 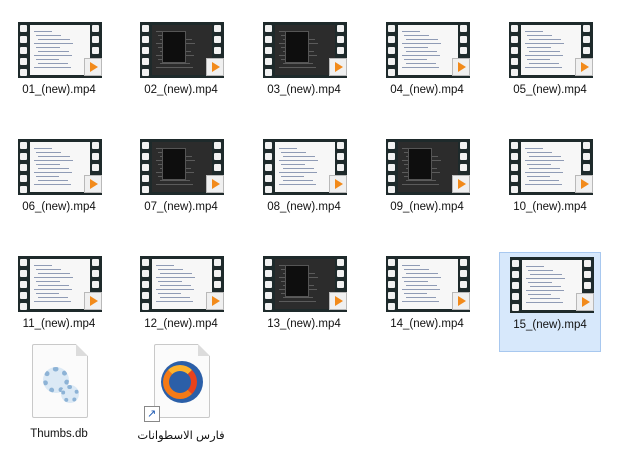 I want to click on file-item: 05_(new).mp4, so click(x=550, y=68).